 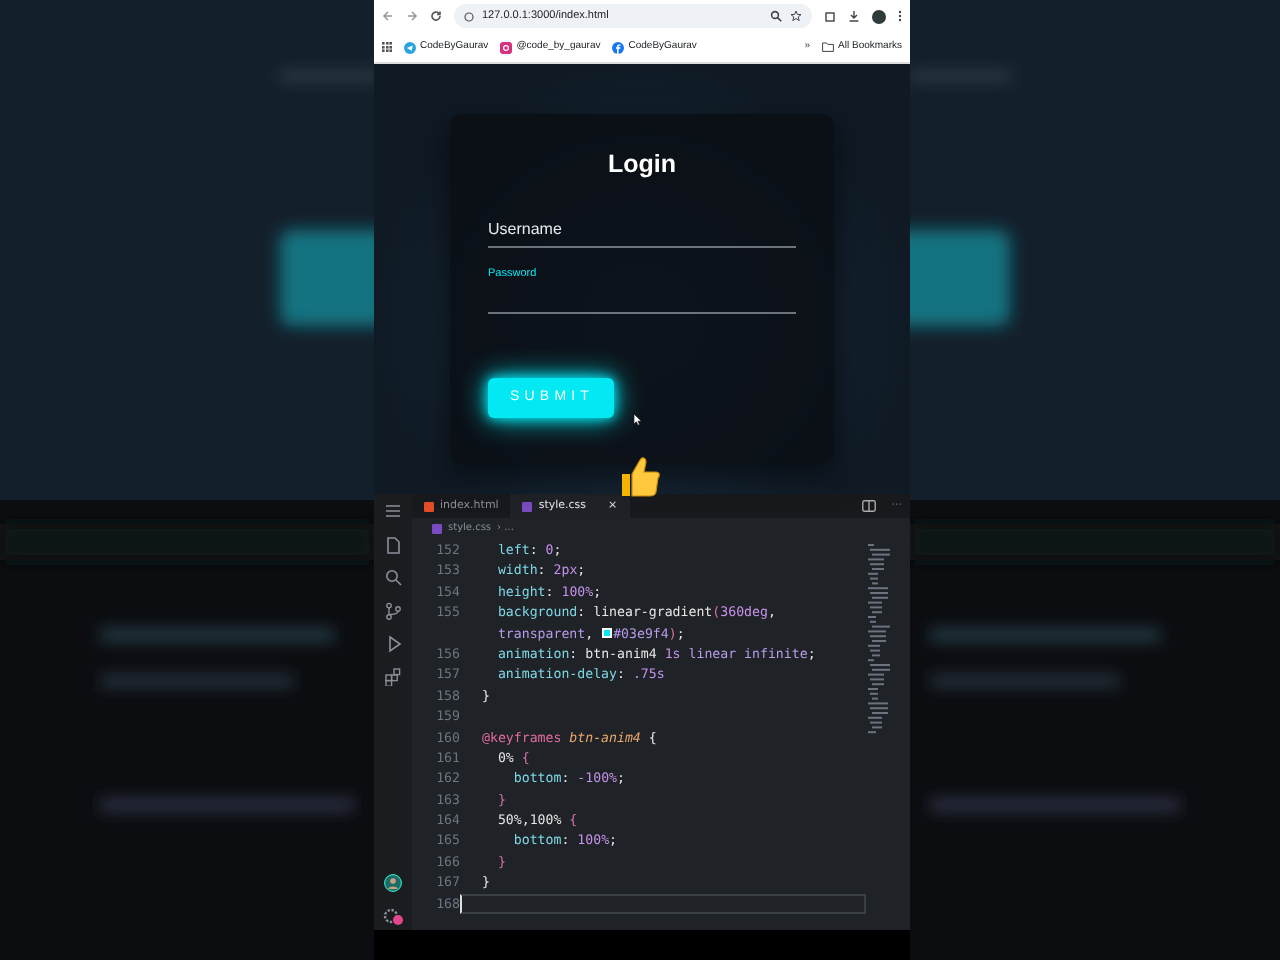 I want to click on split-editor-icon, so click(x=868, y=506).